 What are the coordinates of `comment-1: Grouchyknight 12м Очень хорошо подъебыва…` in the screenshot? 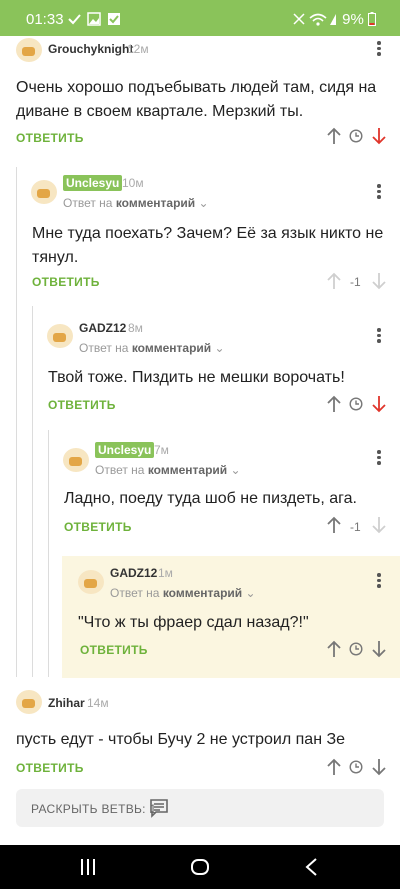 It's located at (200, 96).